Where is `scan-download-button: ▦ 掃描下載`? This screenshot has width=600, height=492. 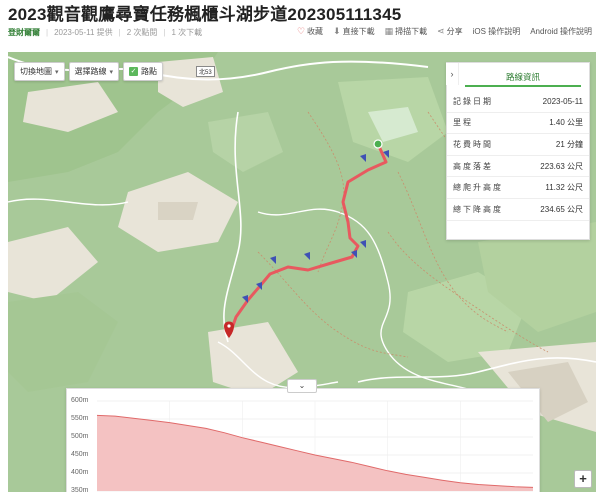 scan-download-button: ▦ 掃描下載 is located at coordinates (406, 31).